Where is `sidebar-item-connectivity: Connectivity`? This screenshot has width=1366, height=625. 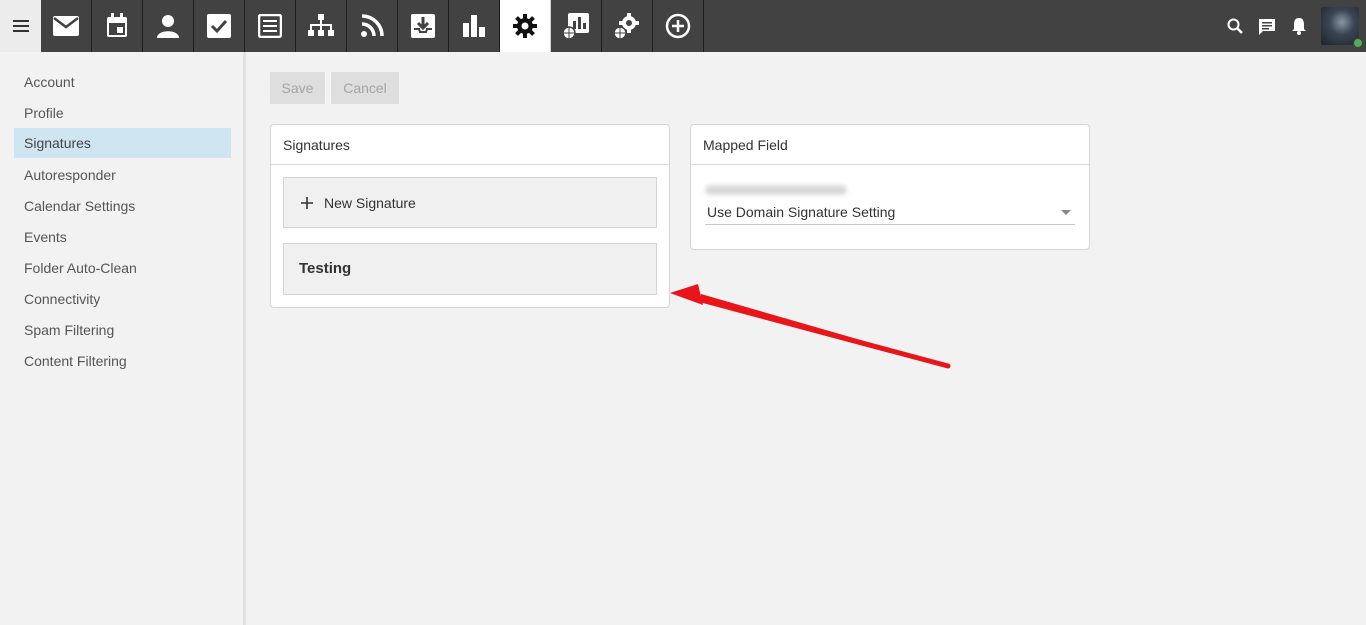
sidebar-item-connectivity: Connectivity is located at coordinates (122, 299).